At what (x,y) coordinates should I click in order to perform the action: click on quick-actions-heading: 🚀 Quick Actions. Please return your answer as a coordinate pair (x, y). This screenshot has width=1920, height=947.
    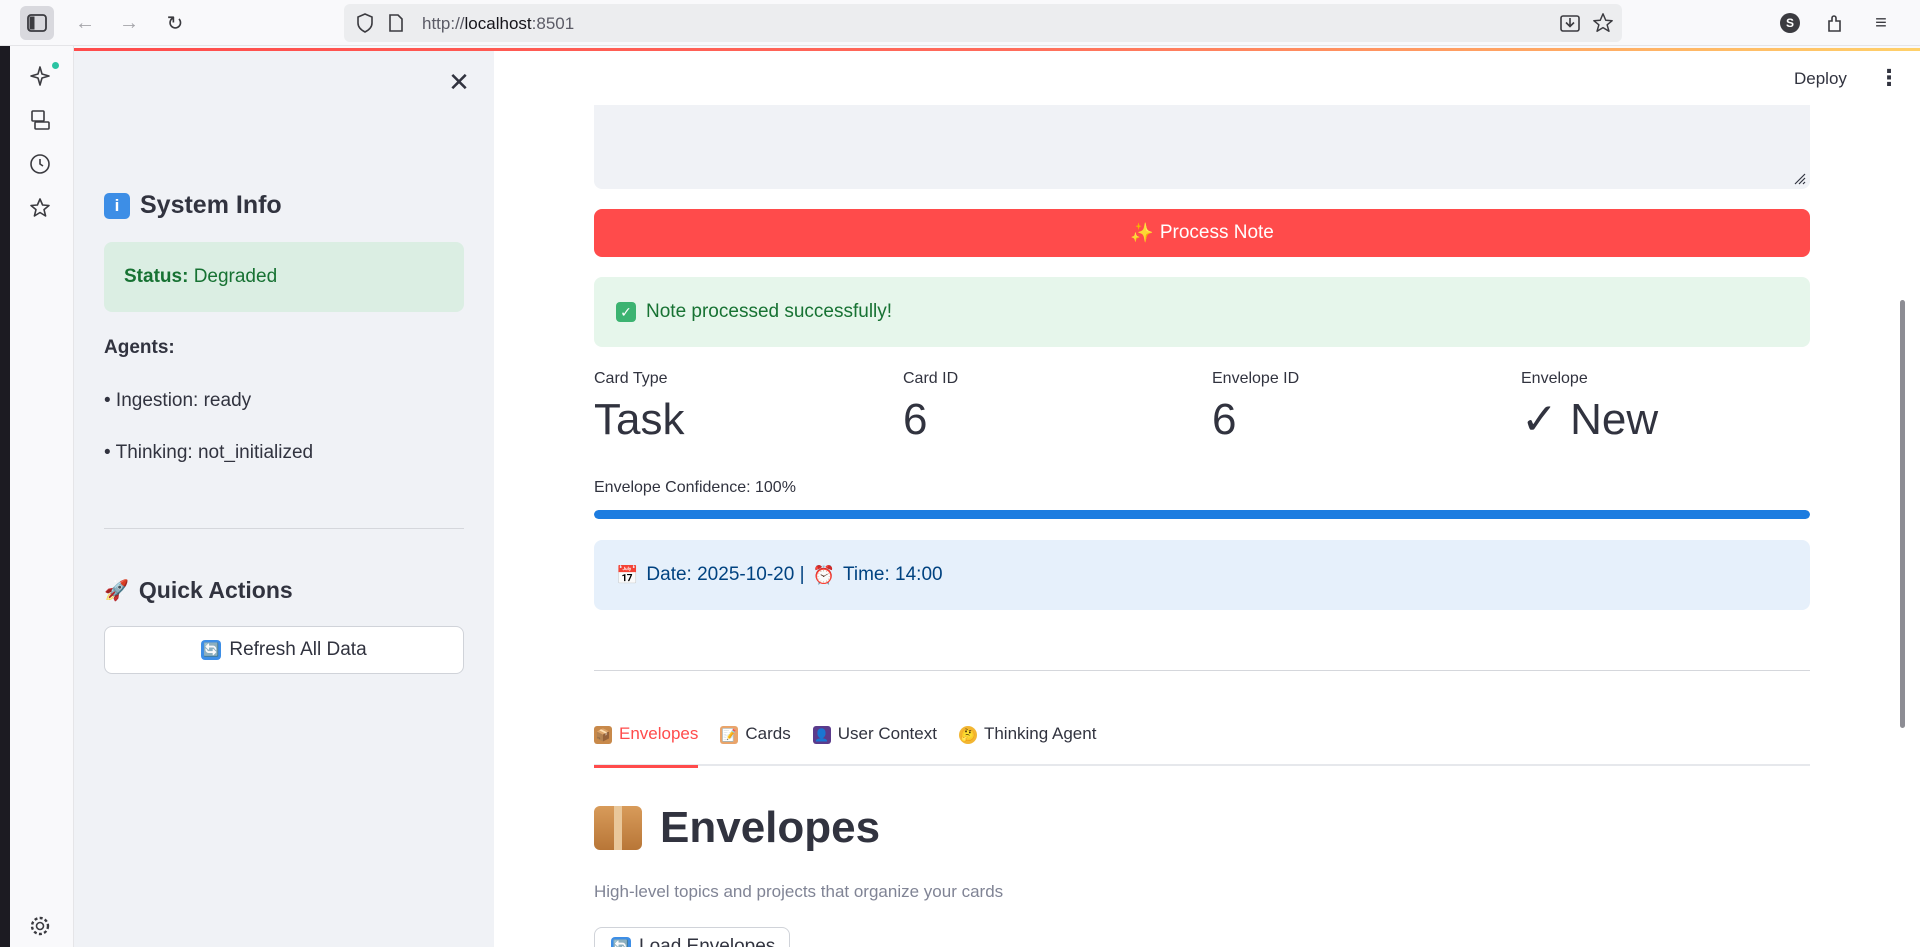
    Looking at the image, I should click on (198, 590).